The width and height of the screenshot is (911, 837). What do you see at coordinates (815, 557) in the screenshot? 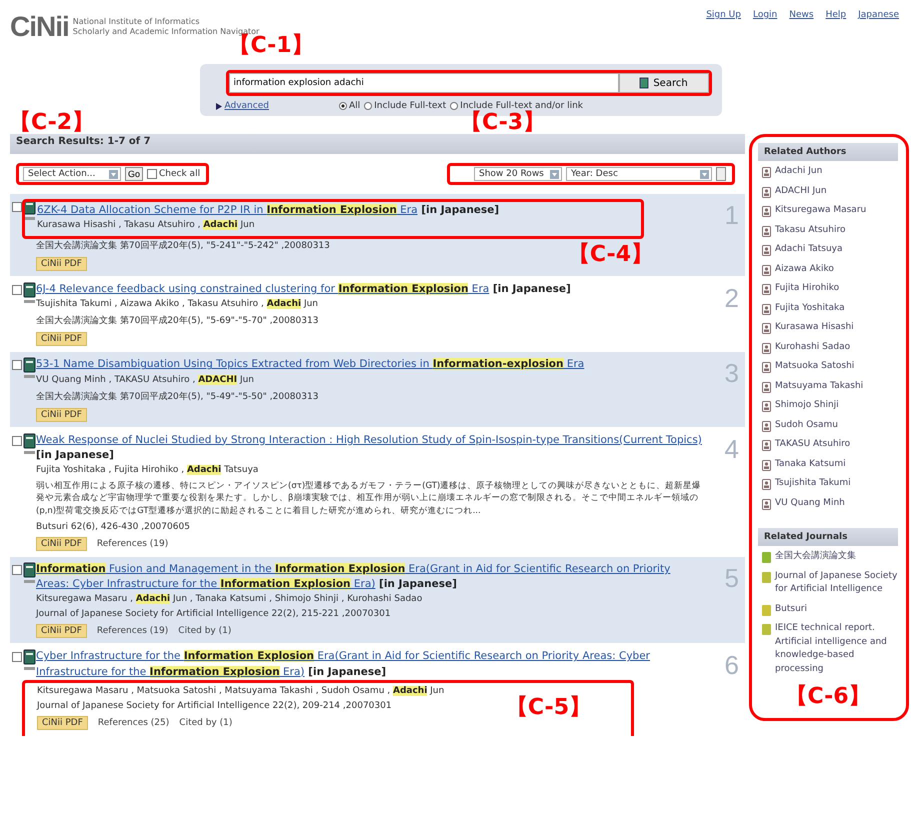
I see `journal-link: 全国大会講演論文集` at bounding box center [815, 557].